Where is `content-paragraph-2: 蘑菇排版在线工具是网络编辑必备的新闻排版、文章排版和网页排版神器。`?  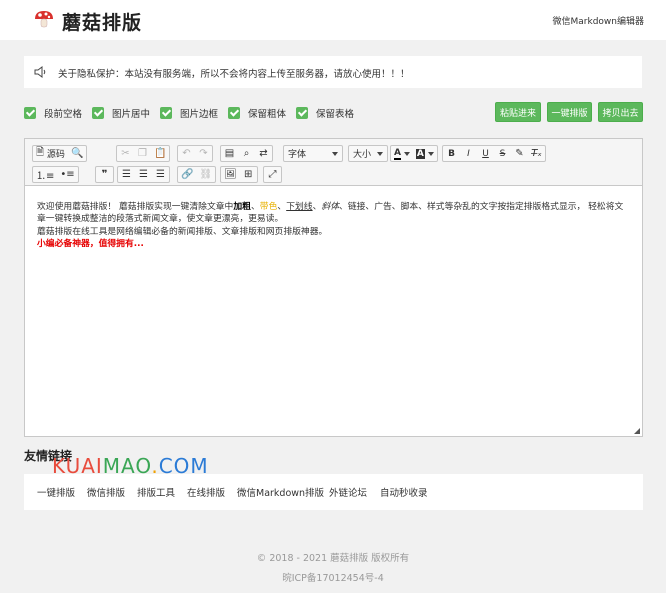
content-paragraph-2: 蘑菇排版在线工具是网络编辑必备的新闻排版、文章排版和网页排版神器。 is located at coordinates (182, 231).